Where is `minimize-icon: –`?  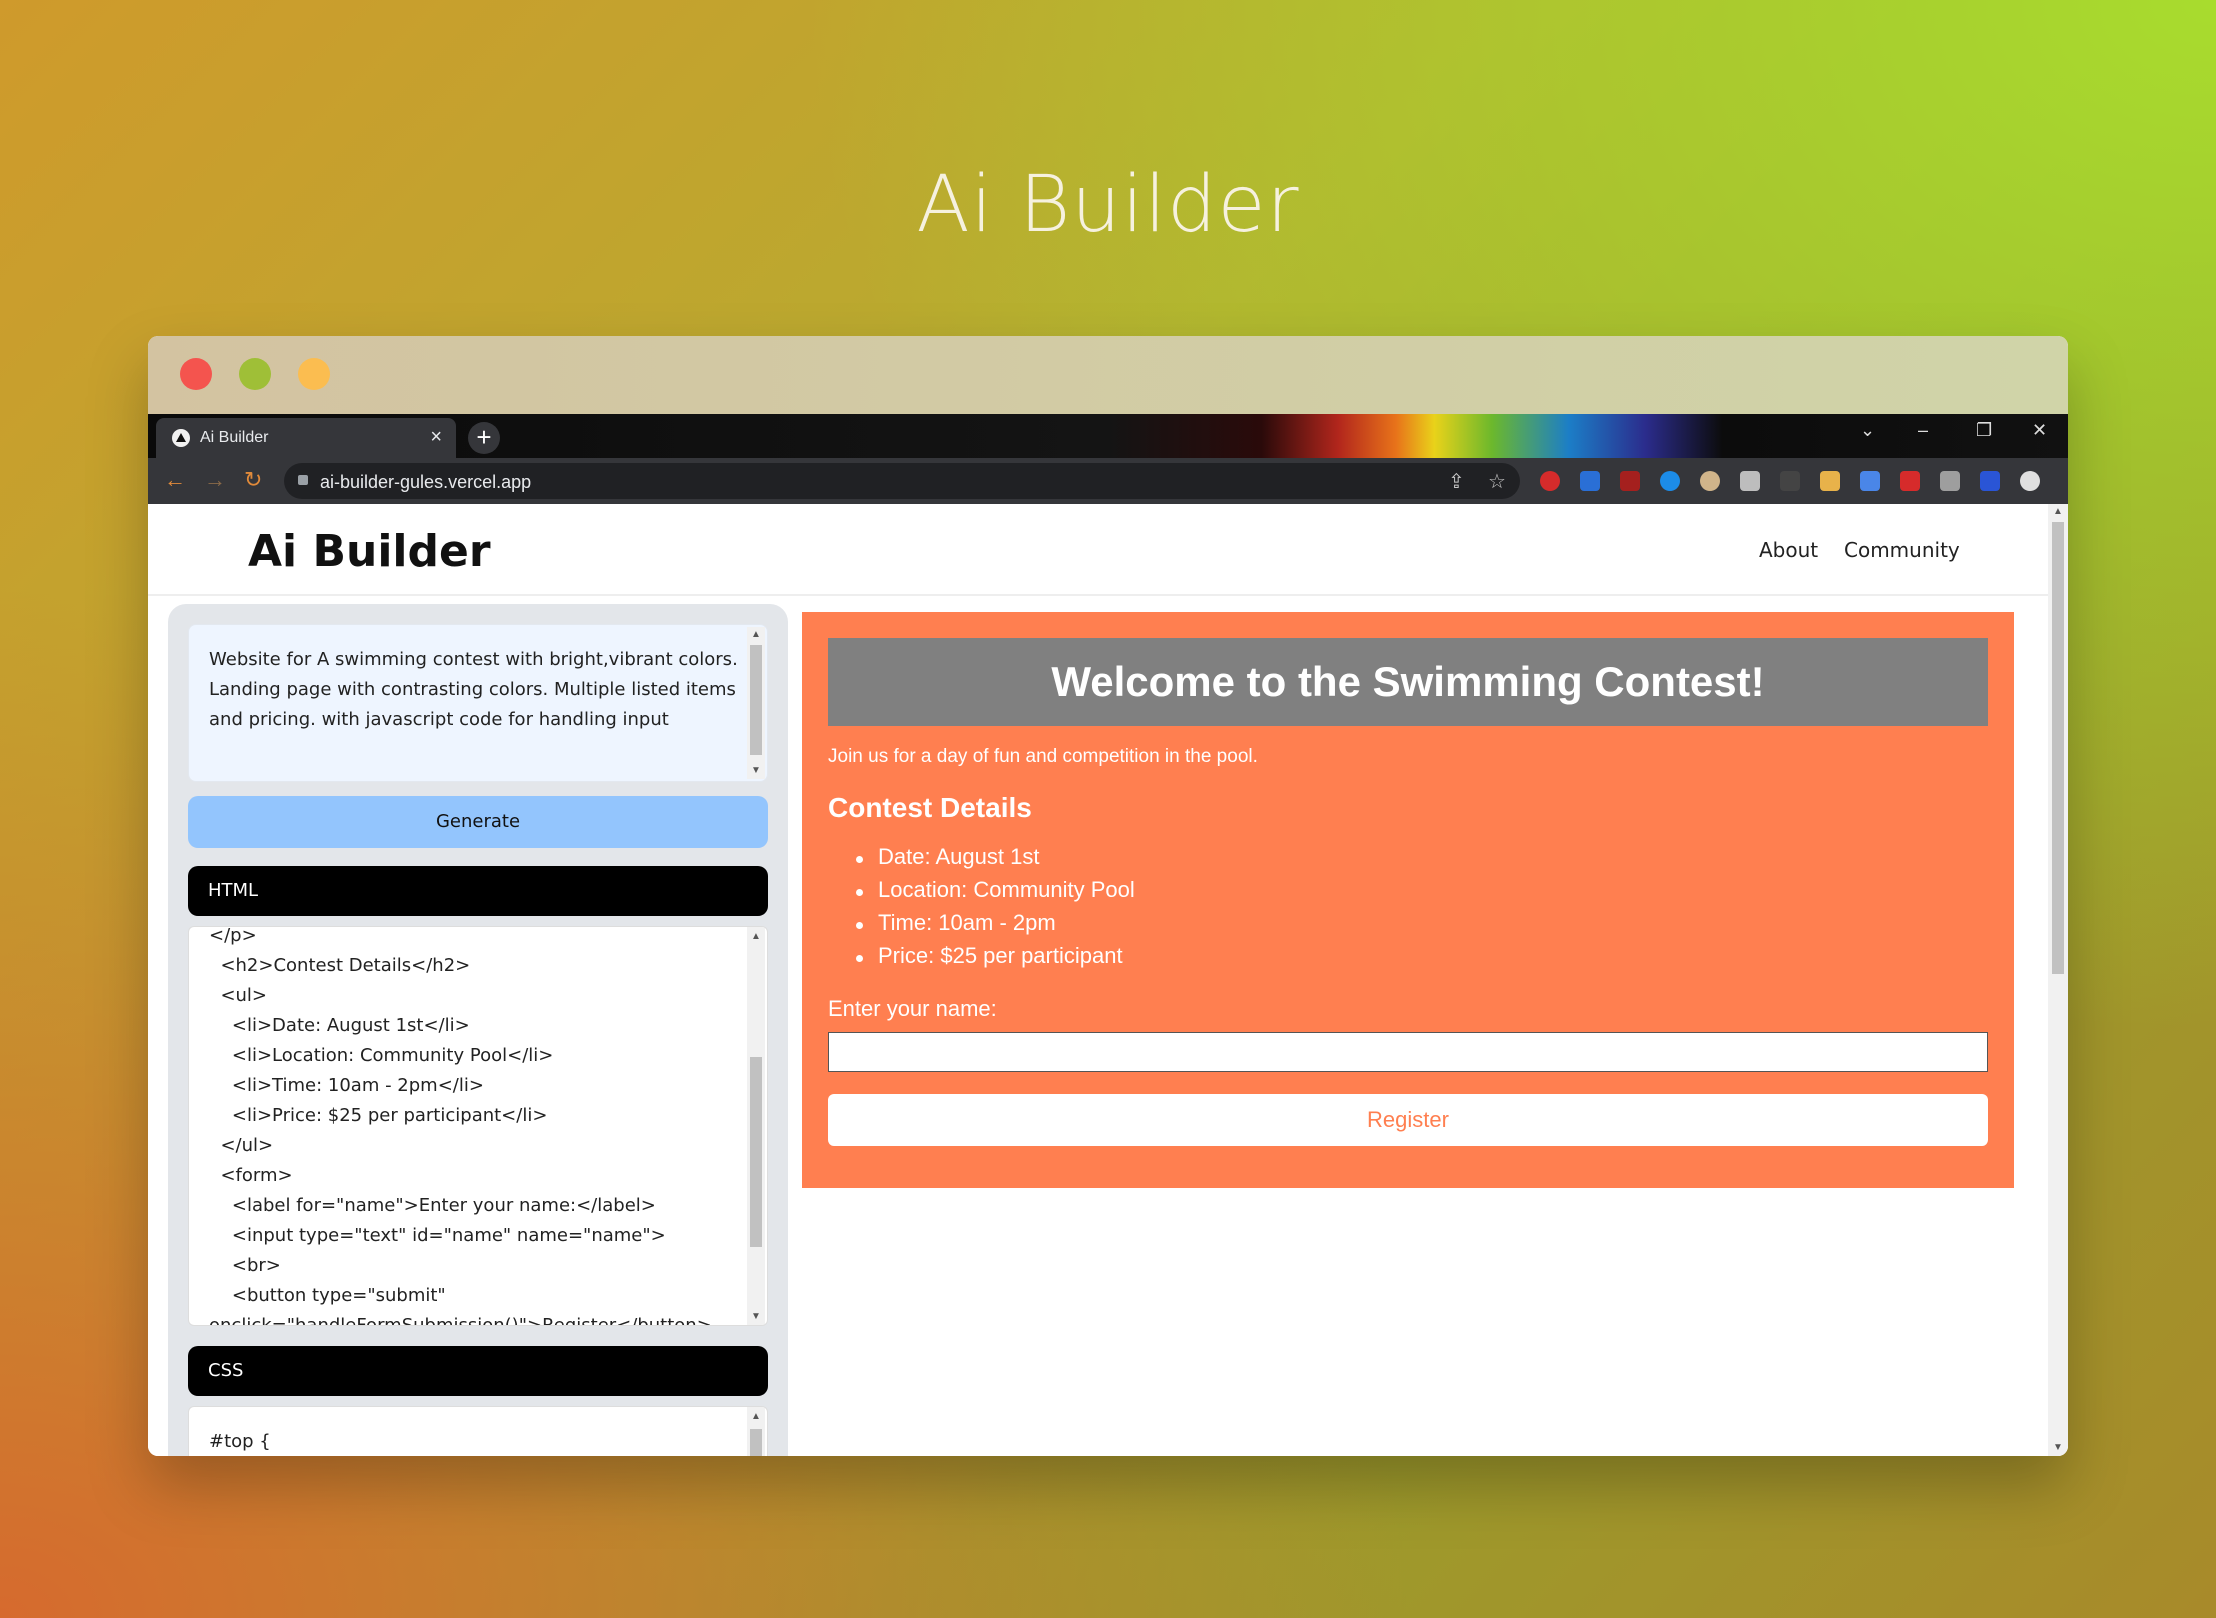 minimize-icon: – is located at coordinates (1923, 430).